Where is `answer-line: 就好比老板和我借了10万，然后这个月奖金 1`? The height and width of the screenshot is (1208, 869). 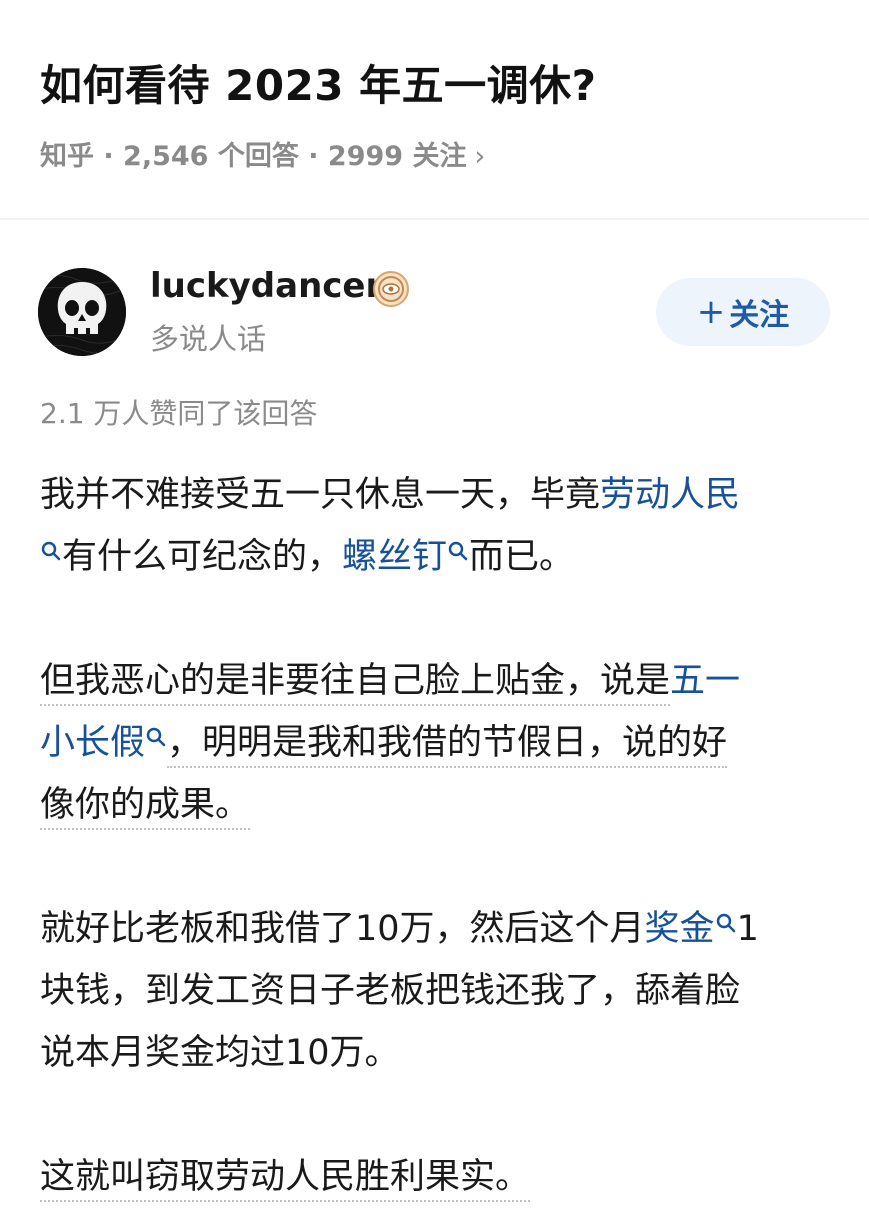
answer-line: 就好比老板和我借了10万，然后这个月奖金 1 is located at coordinates (435, 929).